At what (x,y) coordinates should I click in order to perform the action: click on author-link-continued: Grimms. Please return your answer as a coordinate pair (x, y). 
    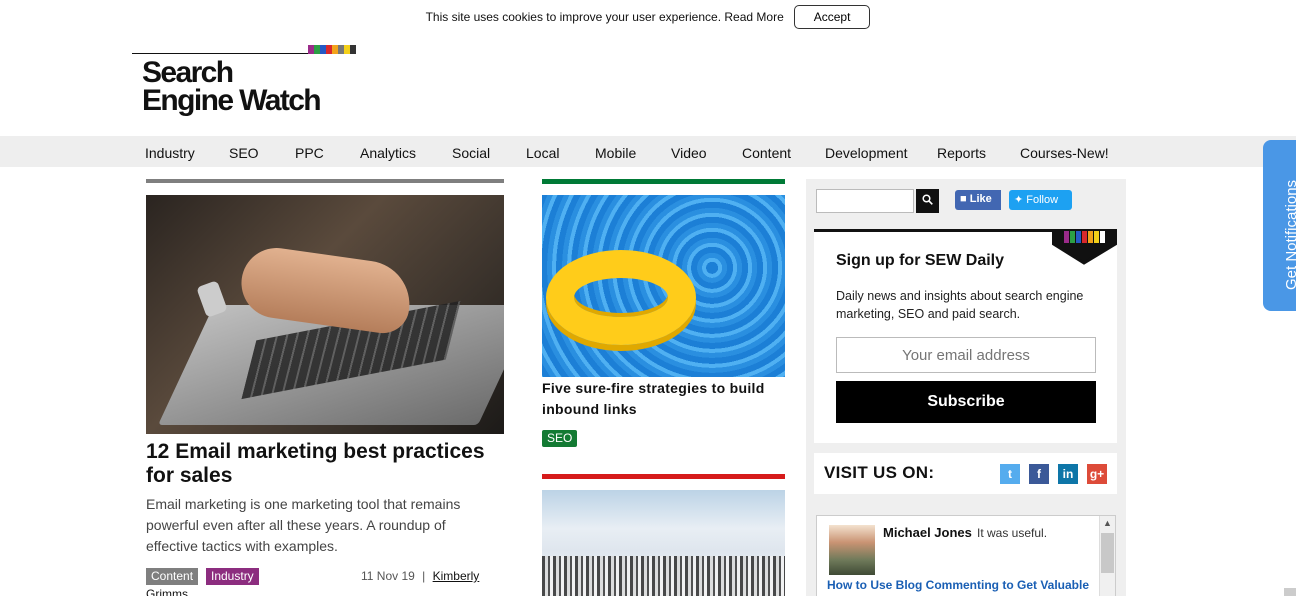
    Looking at the image, I should click on (167, 591).